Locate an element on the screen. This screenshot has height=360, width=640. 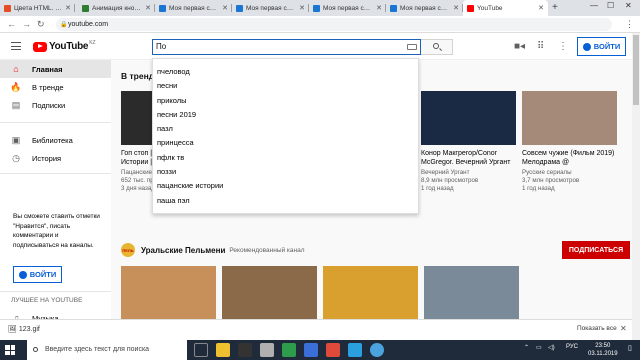
channel-name: Уральские Пельмени is located at coordinates (183, 250).